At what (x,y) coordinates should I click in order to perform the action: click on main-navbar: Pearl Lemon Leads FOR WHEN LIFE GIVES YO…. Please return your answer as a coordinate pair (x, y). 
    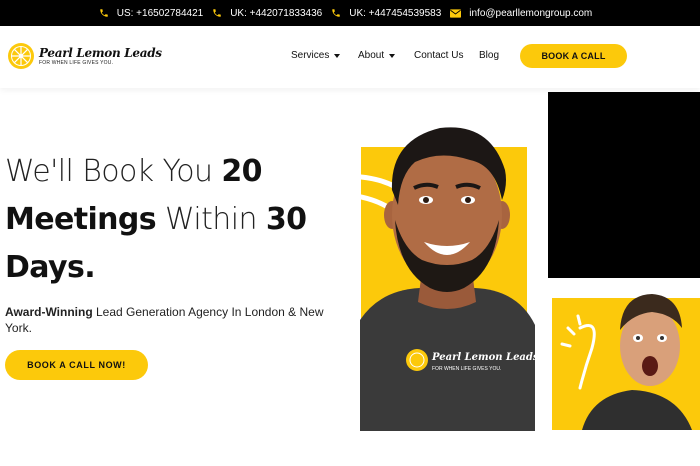
    Looking at the image, I should click on (350, 57).